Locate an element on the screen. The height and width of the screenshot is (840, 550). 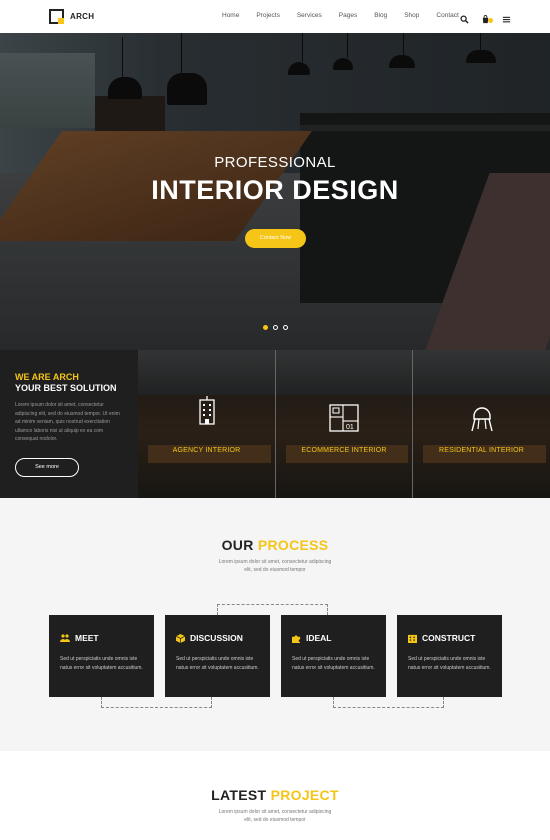
service-label: AGENCY INTERIOR is located at coordinates (206, 450).